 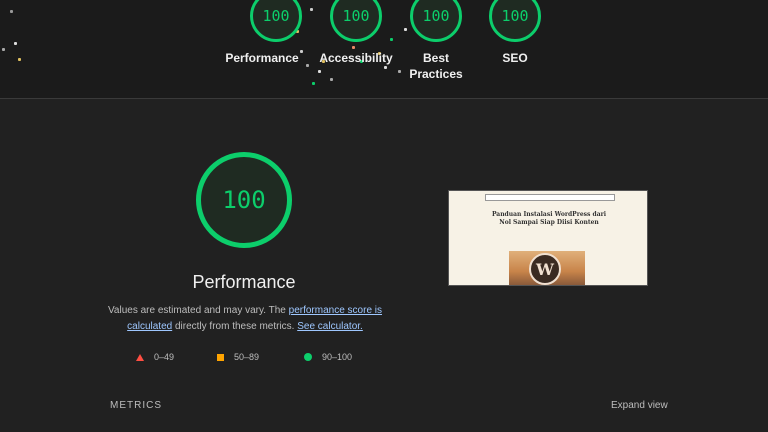 I want to click on description-middle: directly from these metrics., so click(x=235, y=326).